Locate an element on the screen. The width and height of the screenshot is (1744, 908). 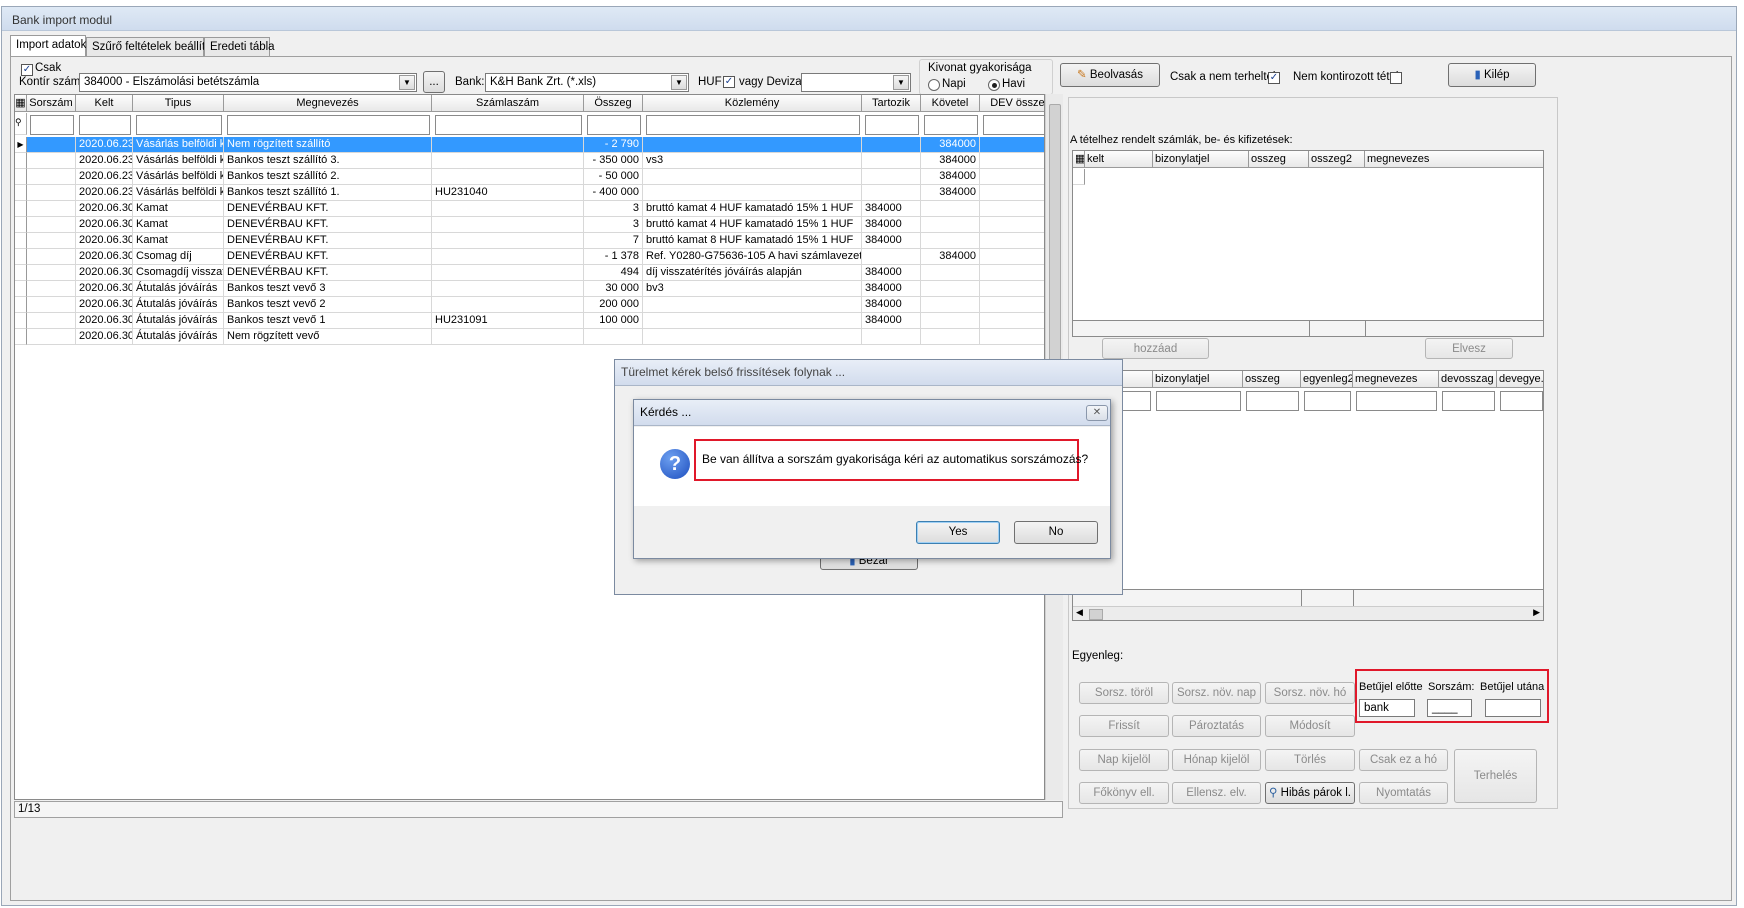
no-button: No is located at coordinates (1056, 532).